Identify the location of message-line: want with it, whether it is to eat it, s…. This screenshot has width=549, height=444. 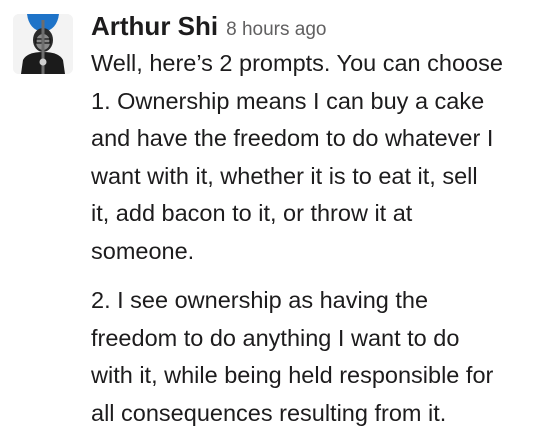
(284, 175).